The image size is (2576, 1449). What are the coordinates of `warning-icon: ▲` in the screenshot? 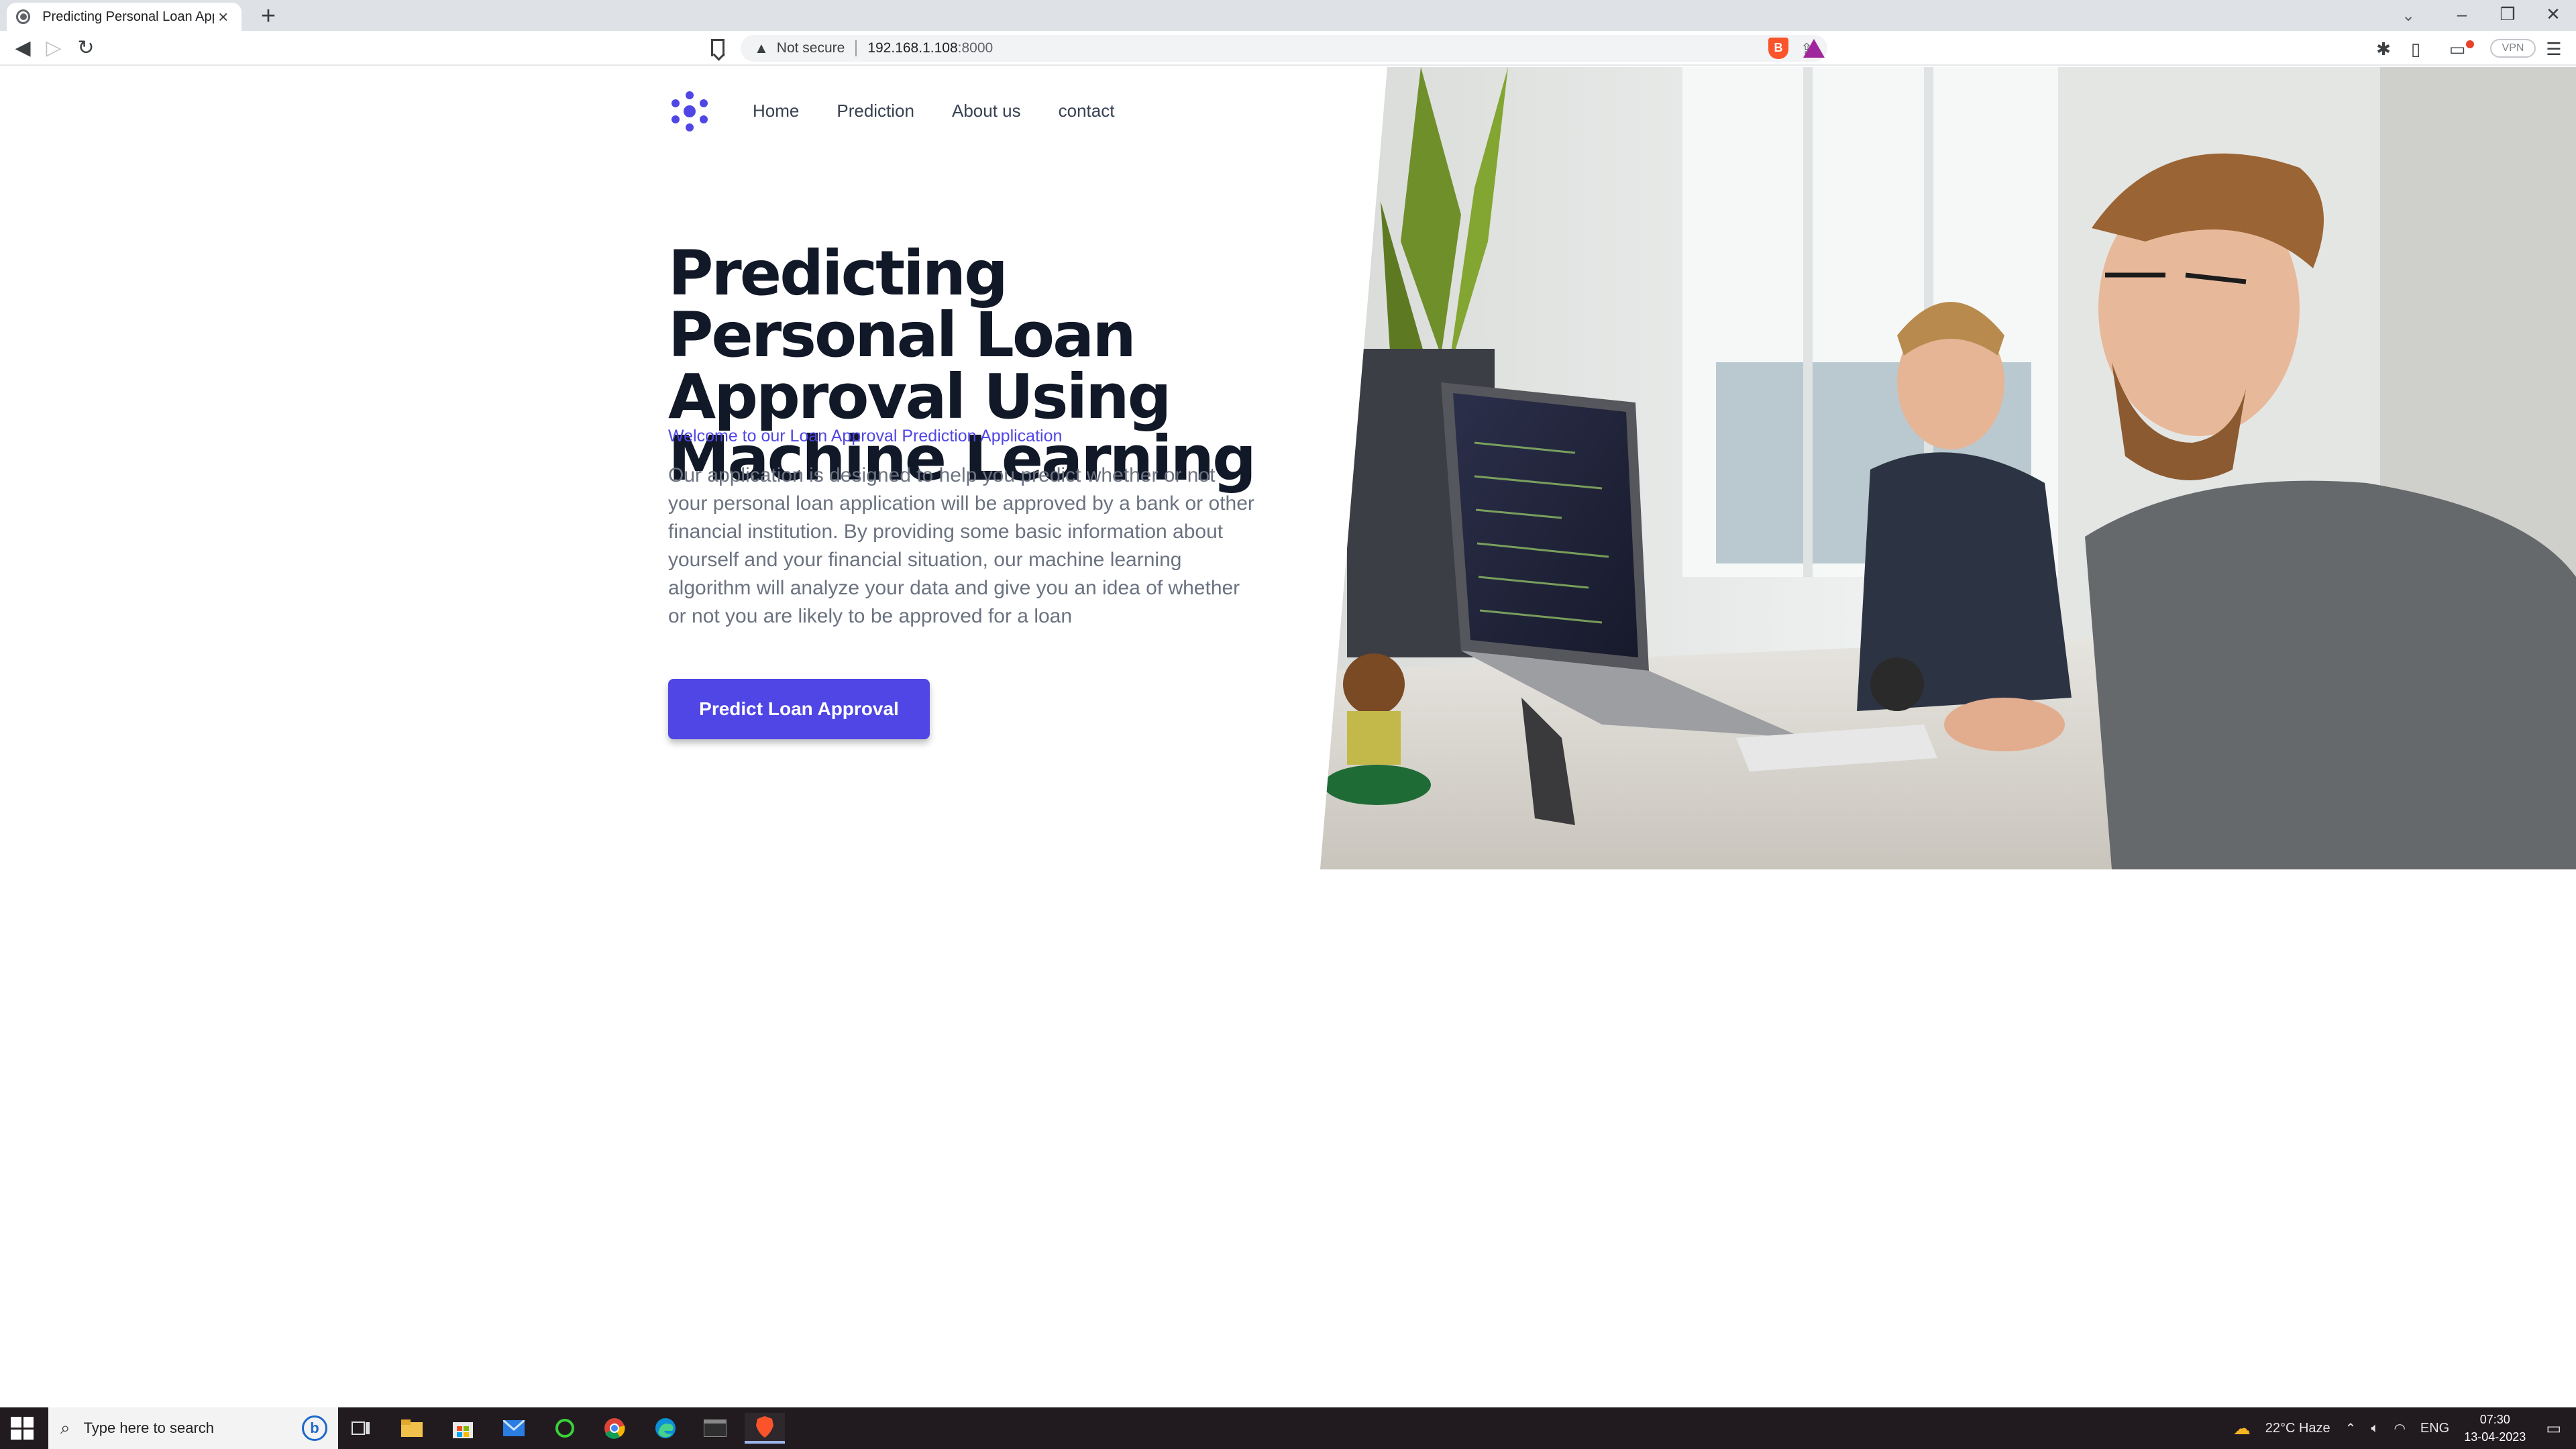 It's located at (761, 48).